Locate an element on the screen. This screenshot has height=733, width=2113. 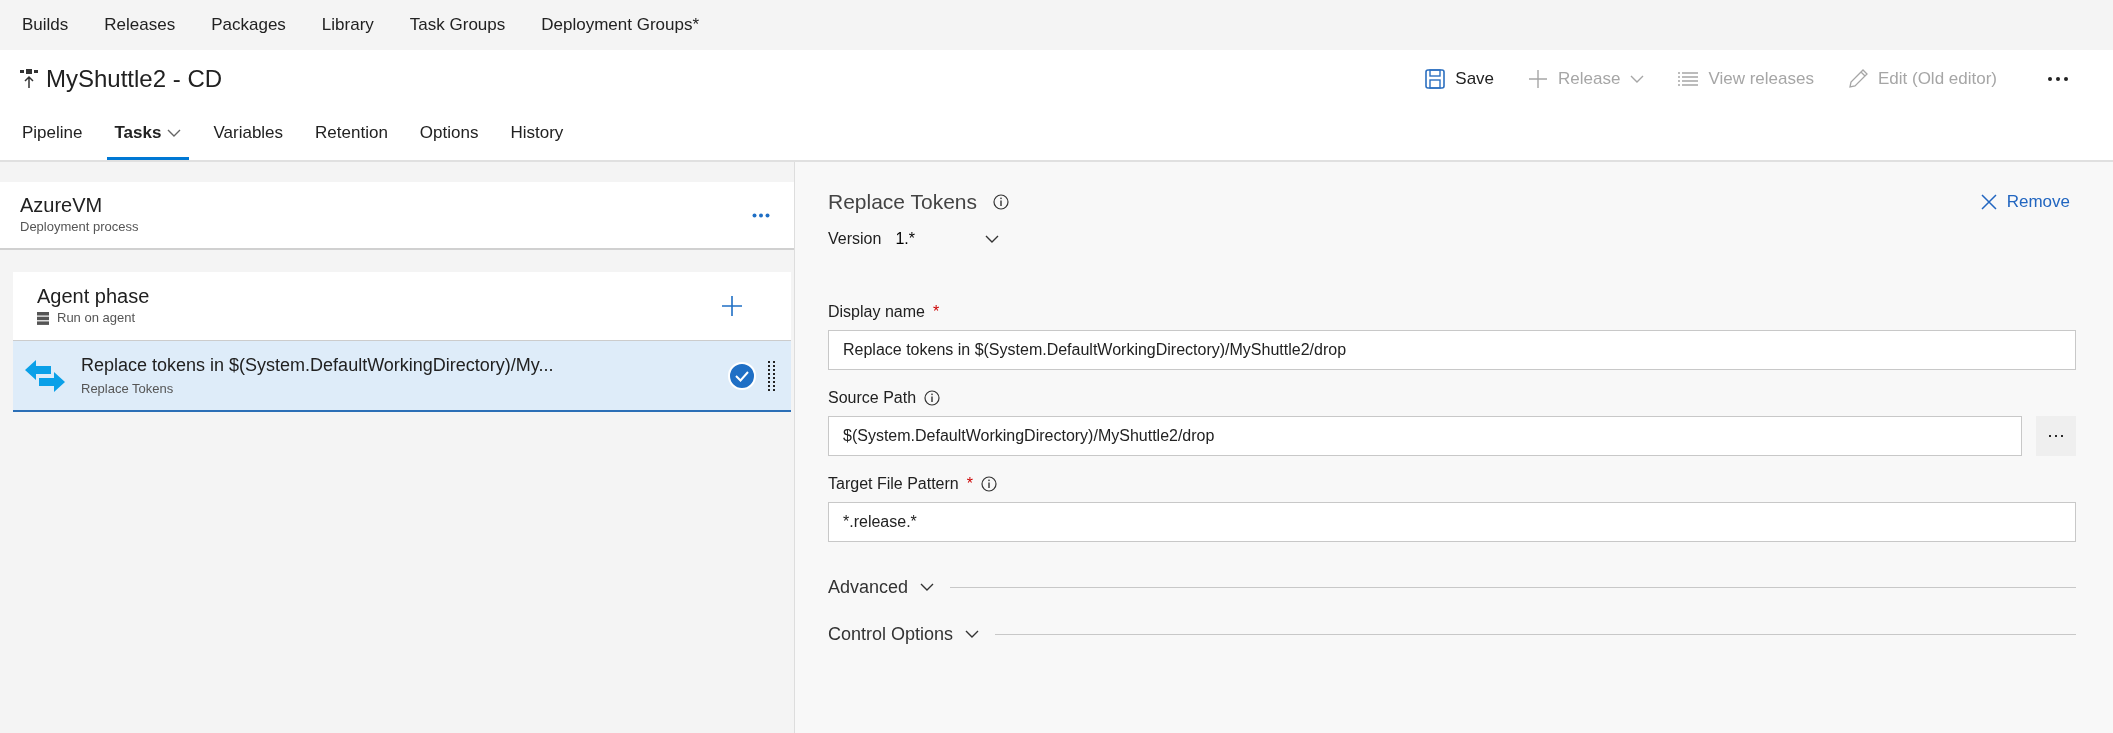
phase-subtitle: Run on agent is located at coordinates (96, 318).